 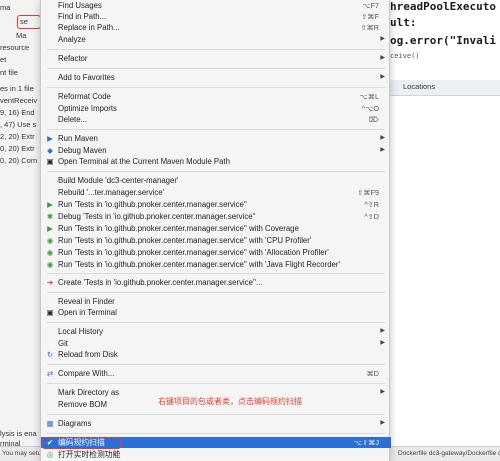 I want to click on code-line: ceive(), so click(x=405, y=56).